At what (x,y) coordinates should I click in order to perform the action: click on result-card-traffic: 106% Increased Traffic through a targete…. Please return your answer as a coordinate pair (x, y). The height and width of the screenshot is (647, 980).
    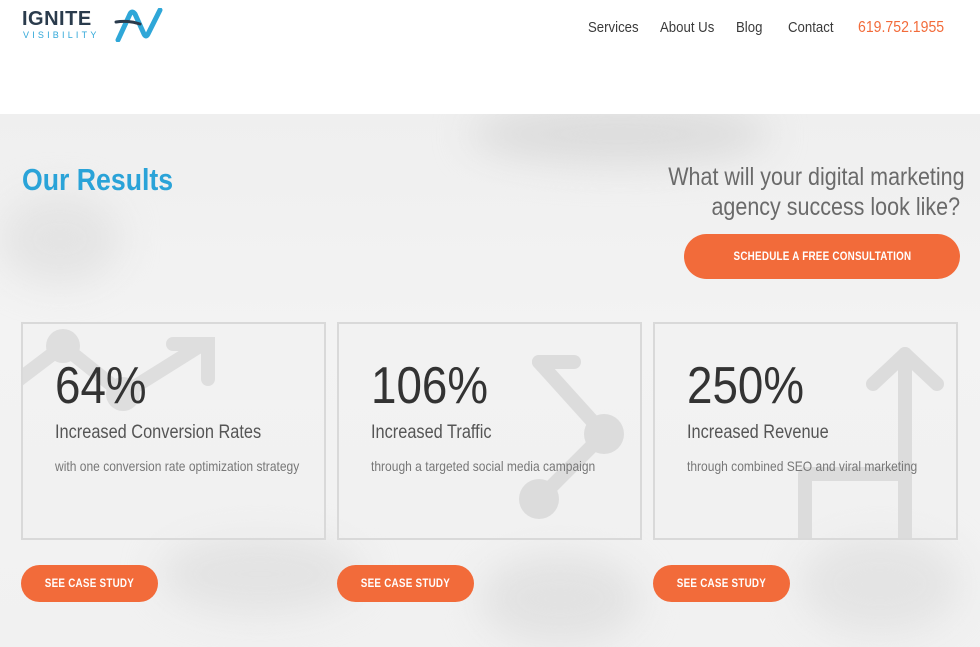
    Looking at the image, I should click on (489, 431).